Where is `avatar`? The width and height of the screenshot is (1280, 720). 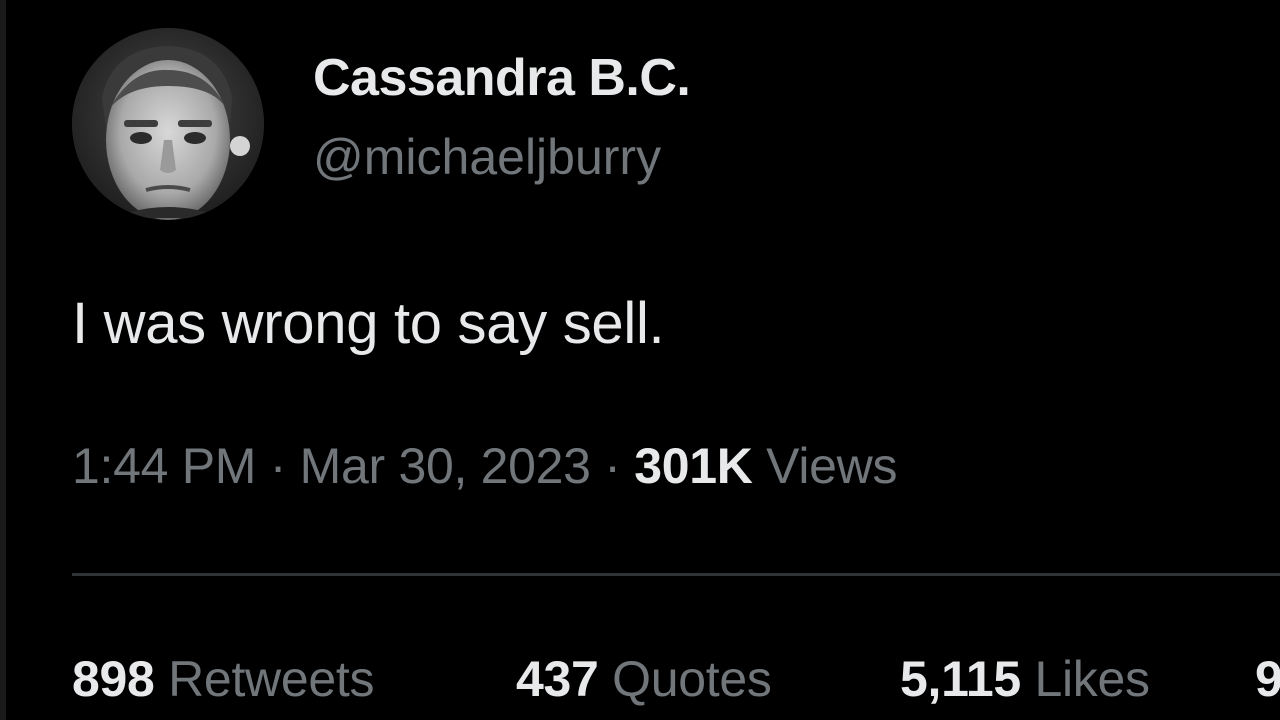
avatar is located at coordinates (168, 124).